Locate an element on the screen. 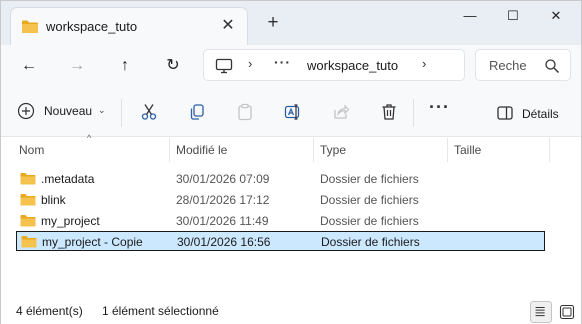 The image size is (582, 324). share-icon is located at coordinates (341, 112).